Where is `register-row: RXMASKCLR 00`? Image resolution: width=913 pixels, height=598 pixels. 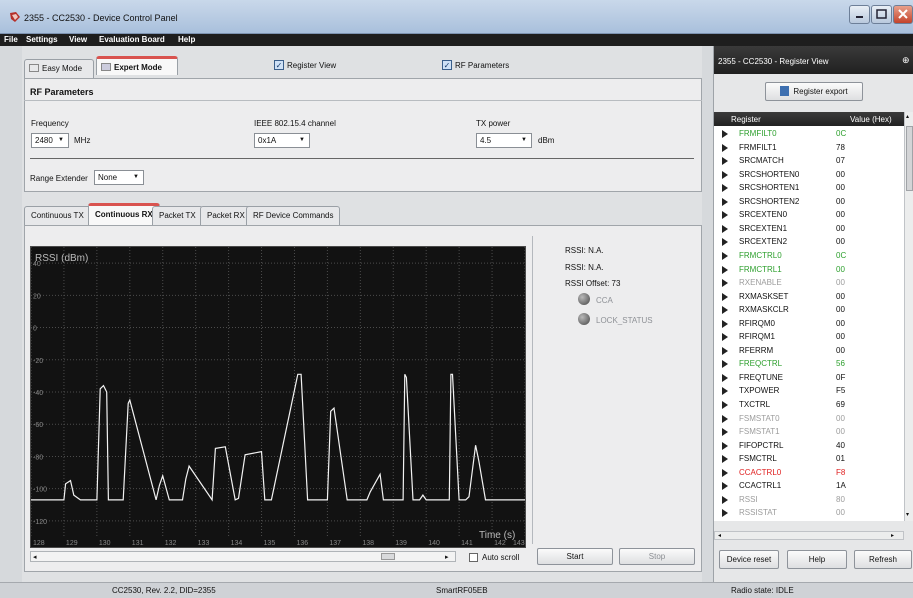 register-row: RXMASKCLR 00 is located at coordinates (812, 309).